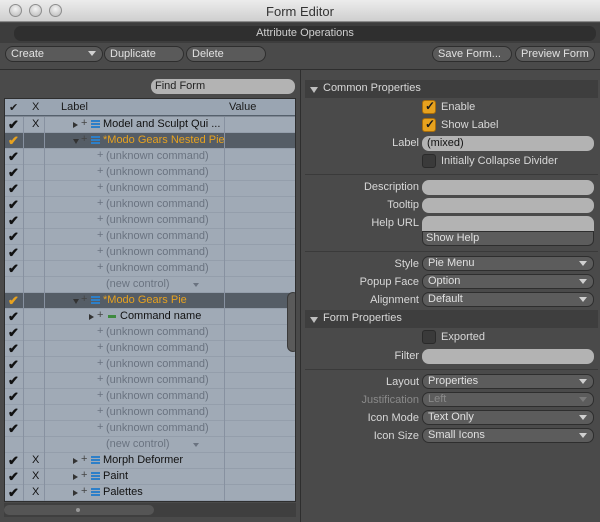 The height and width of the screenshot is (522, 600). Describe the element at coordinates (150, 510) in the screenshot. I see `horizontal-scrollbar` at that location.